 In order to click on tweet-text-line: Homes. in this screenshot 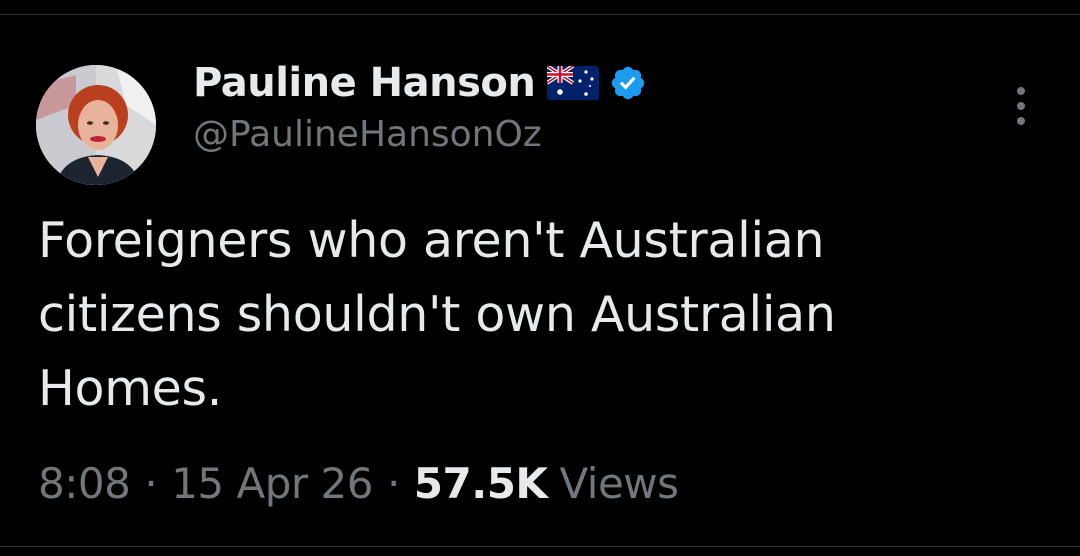, I will do `click(130, 388)`.